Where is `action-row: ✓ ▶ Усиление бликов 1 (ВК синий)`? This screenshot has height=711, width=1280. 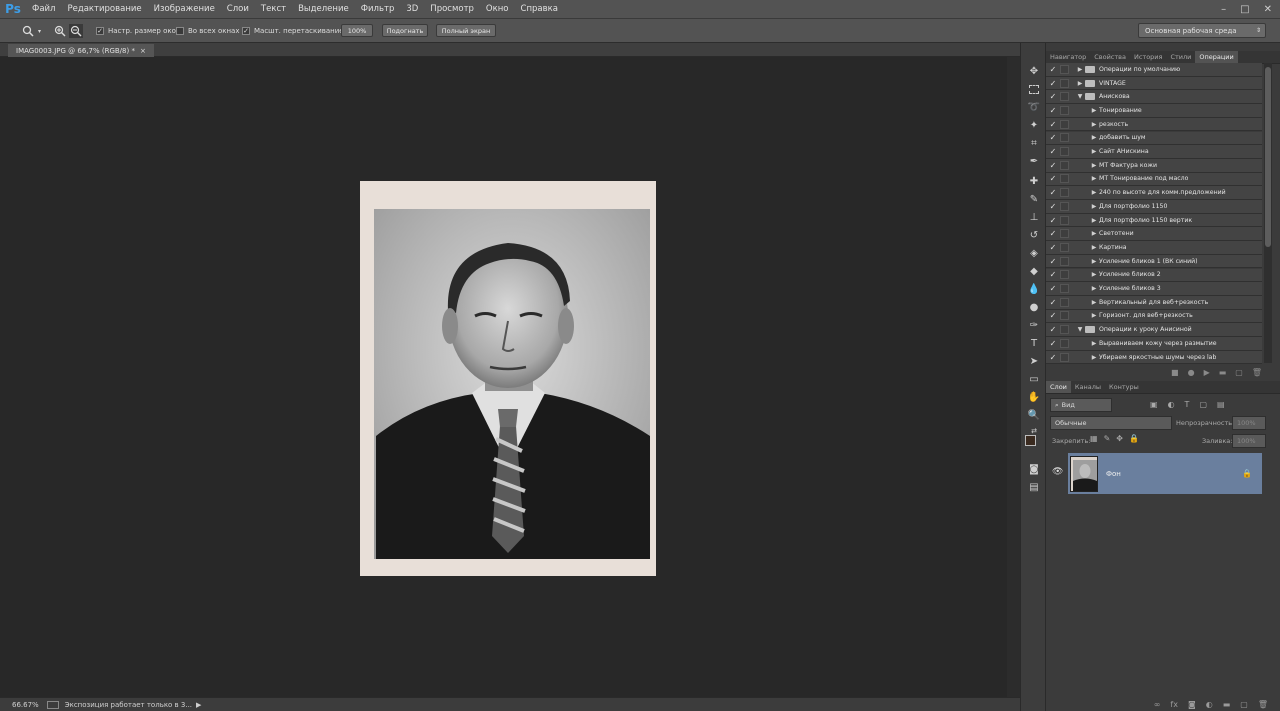
action-row: ✓ ▶ Усиление бликов 1 (ВК синий) is located at coordinates (1154, 261).